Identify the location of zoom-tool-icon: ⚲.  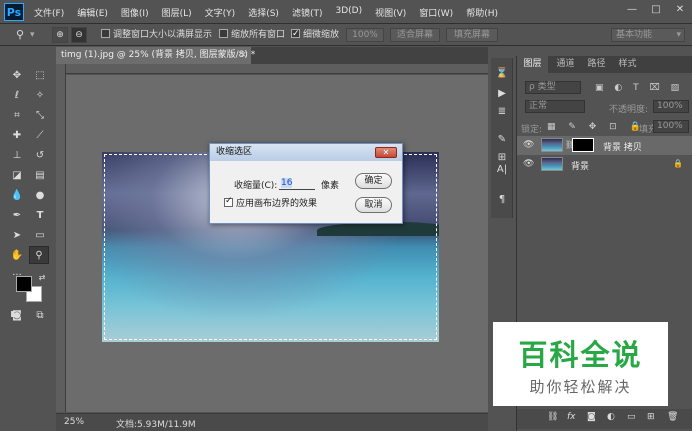
(39, 255).